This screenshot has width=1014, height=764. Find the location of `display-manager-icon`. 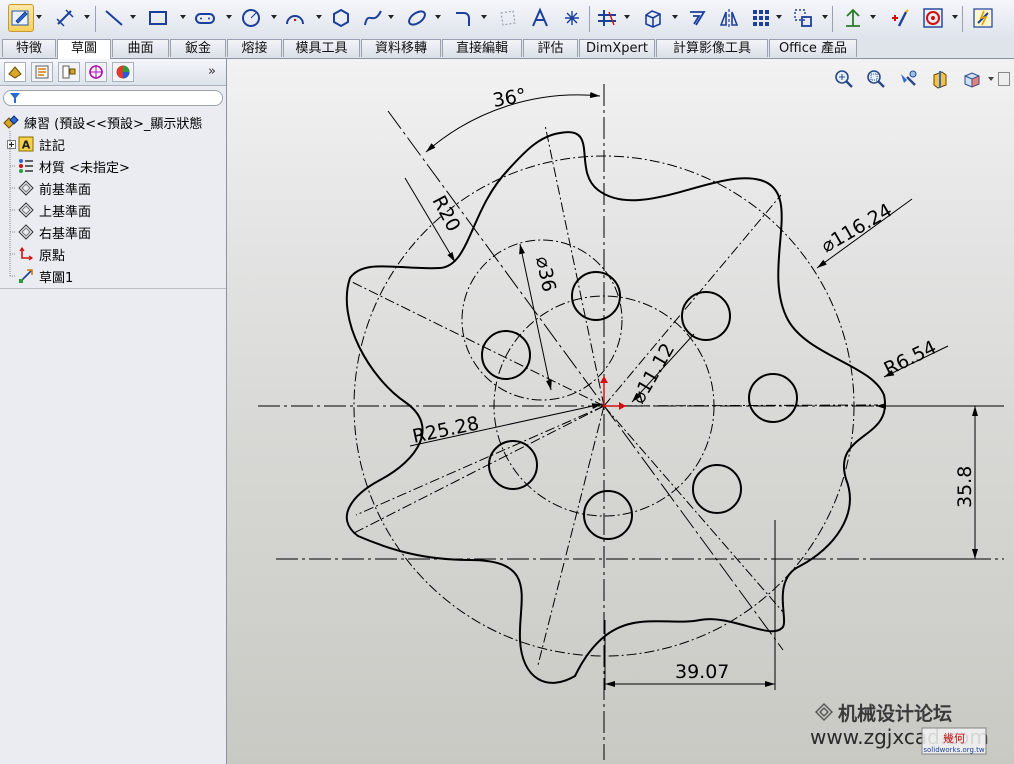

display-manager-icon is located at coordinates (123, 72).